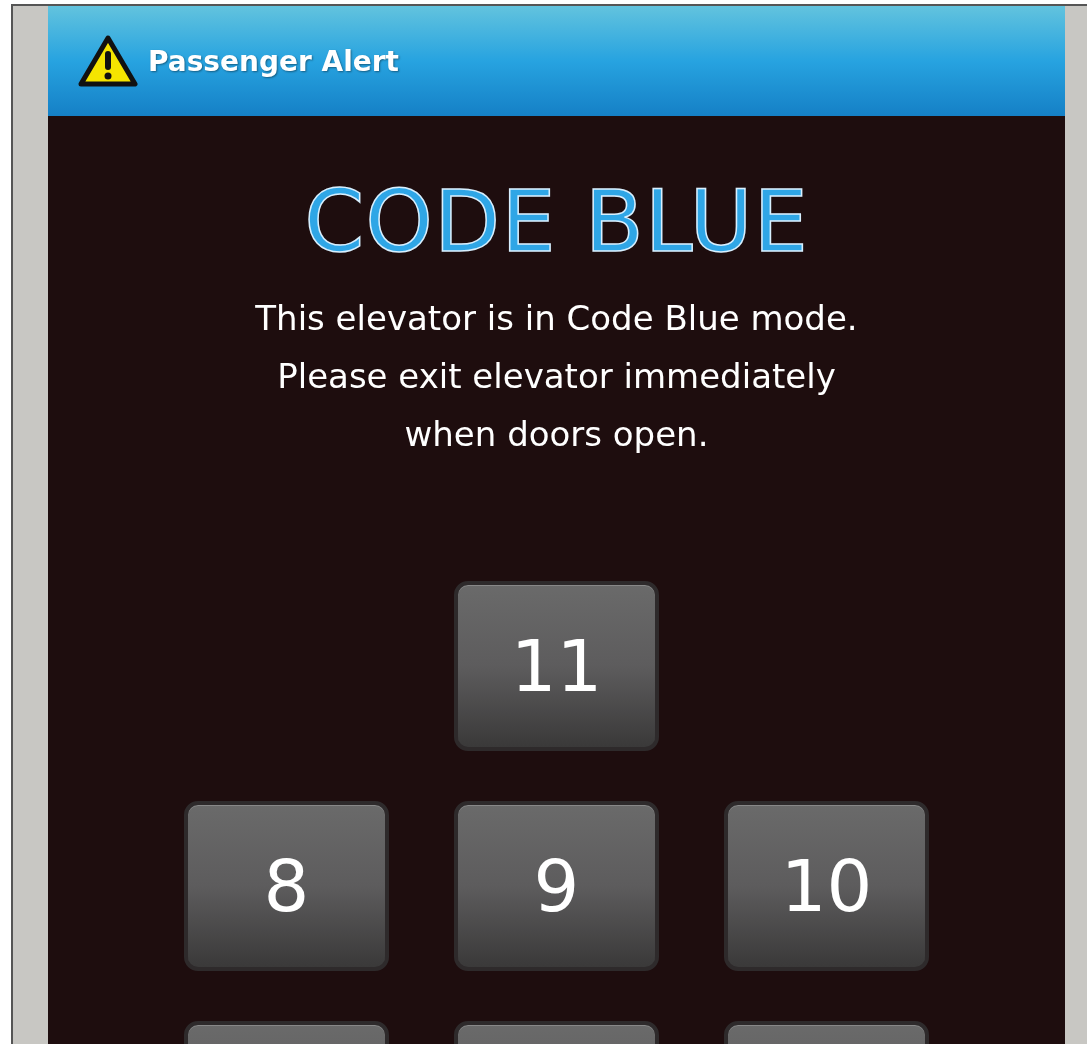 The width and height of the screenshot is (1087, 1044). I want to click on warning-icon, so click(108, 61).